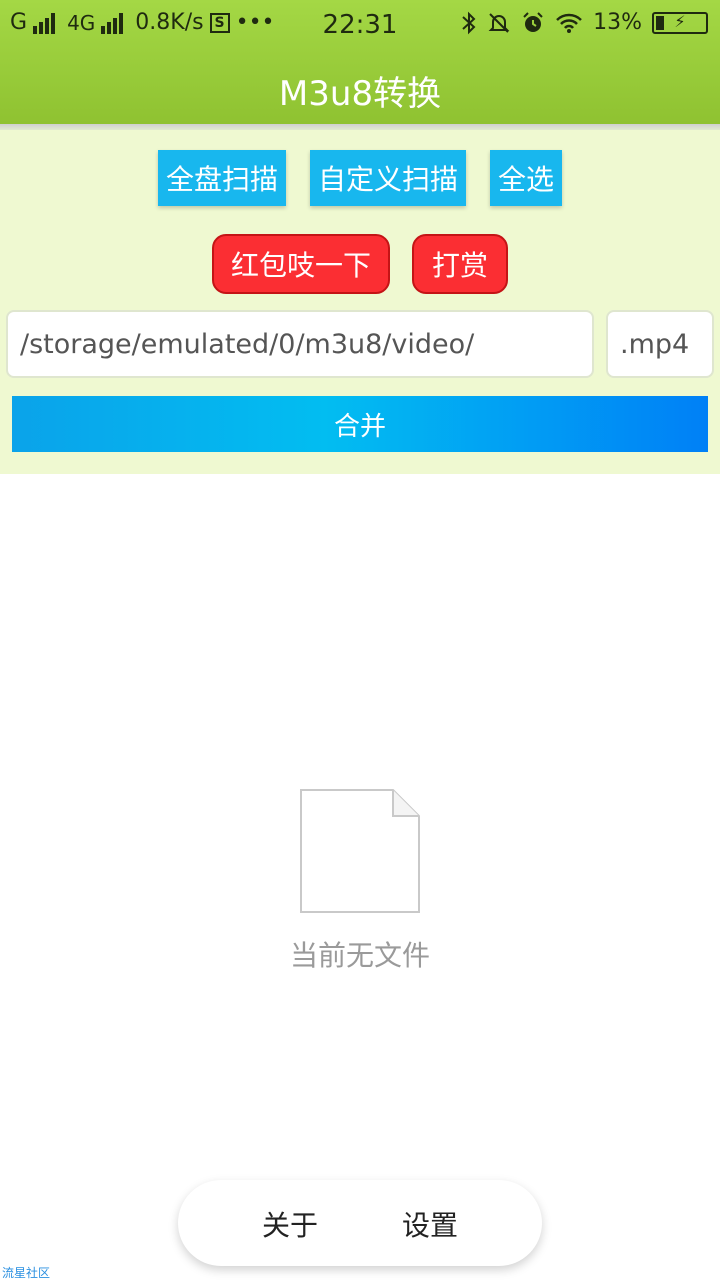 The image size is (720, 1280). I want to click on battery-percent: 13%, so click(617, 22).